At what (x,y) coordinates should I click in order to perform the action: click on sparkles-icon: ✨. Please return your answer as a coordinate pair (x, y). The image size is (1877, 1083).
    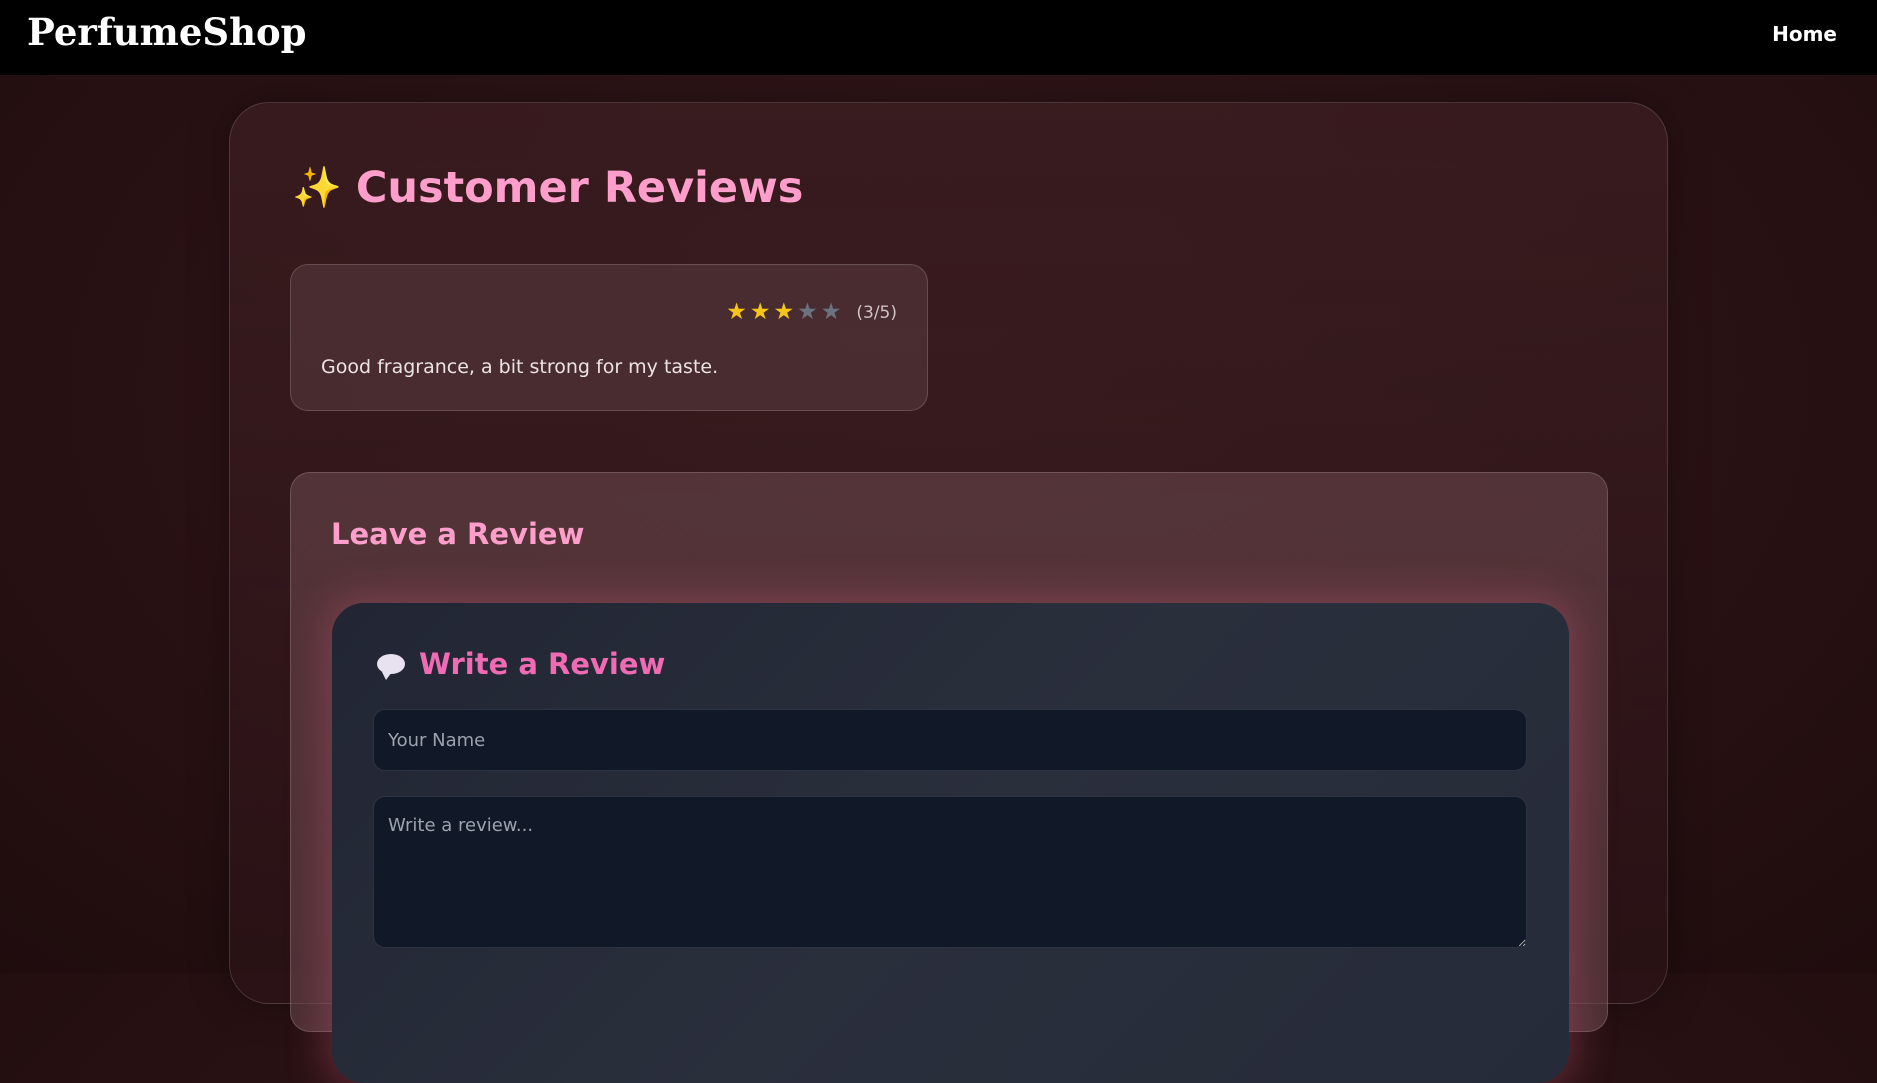
    Looking at the image, I should click on (317, 188).